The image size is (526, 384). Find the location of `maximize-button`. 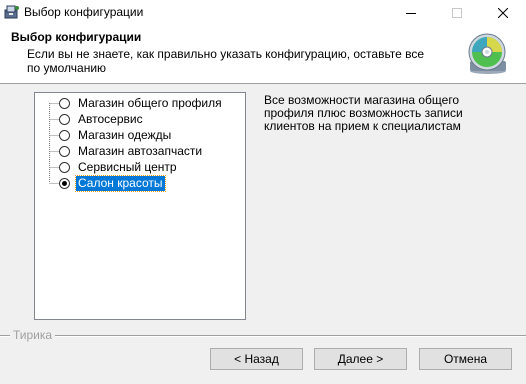

maximize-button is located at coordinates (457, 13).